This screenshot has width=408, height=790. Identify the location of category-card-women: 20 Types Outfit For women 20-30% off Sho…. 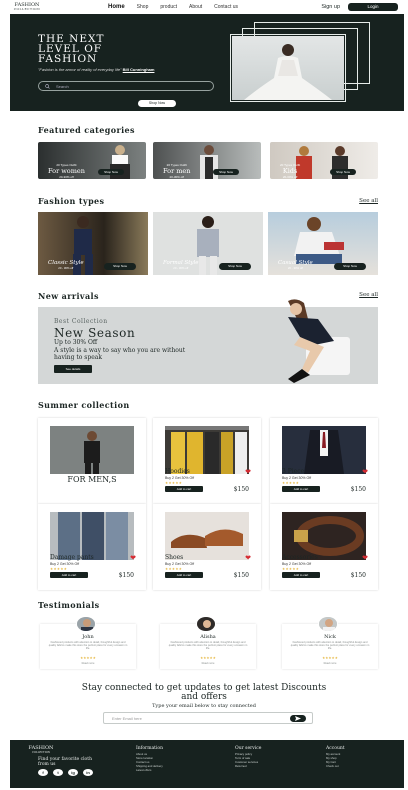
(92, 160).